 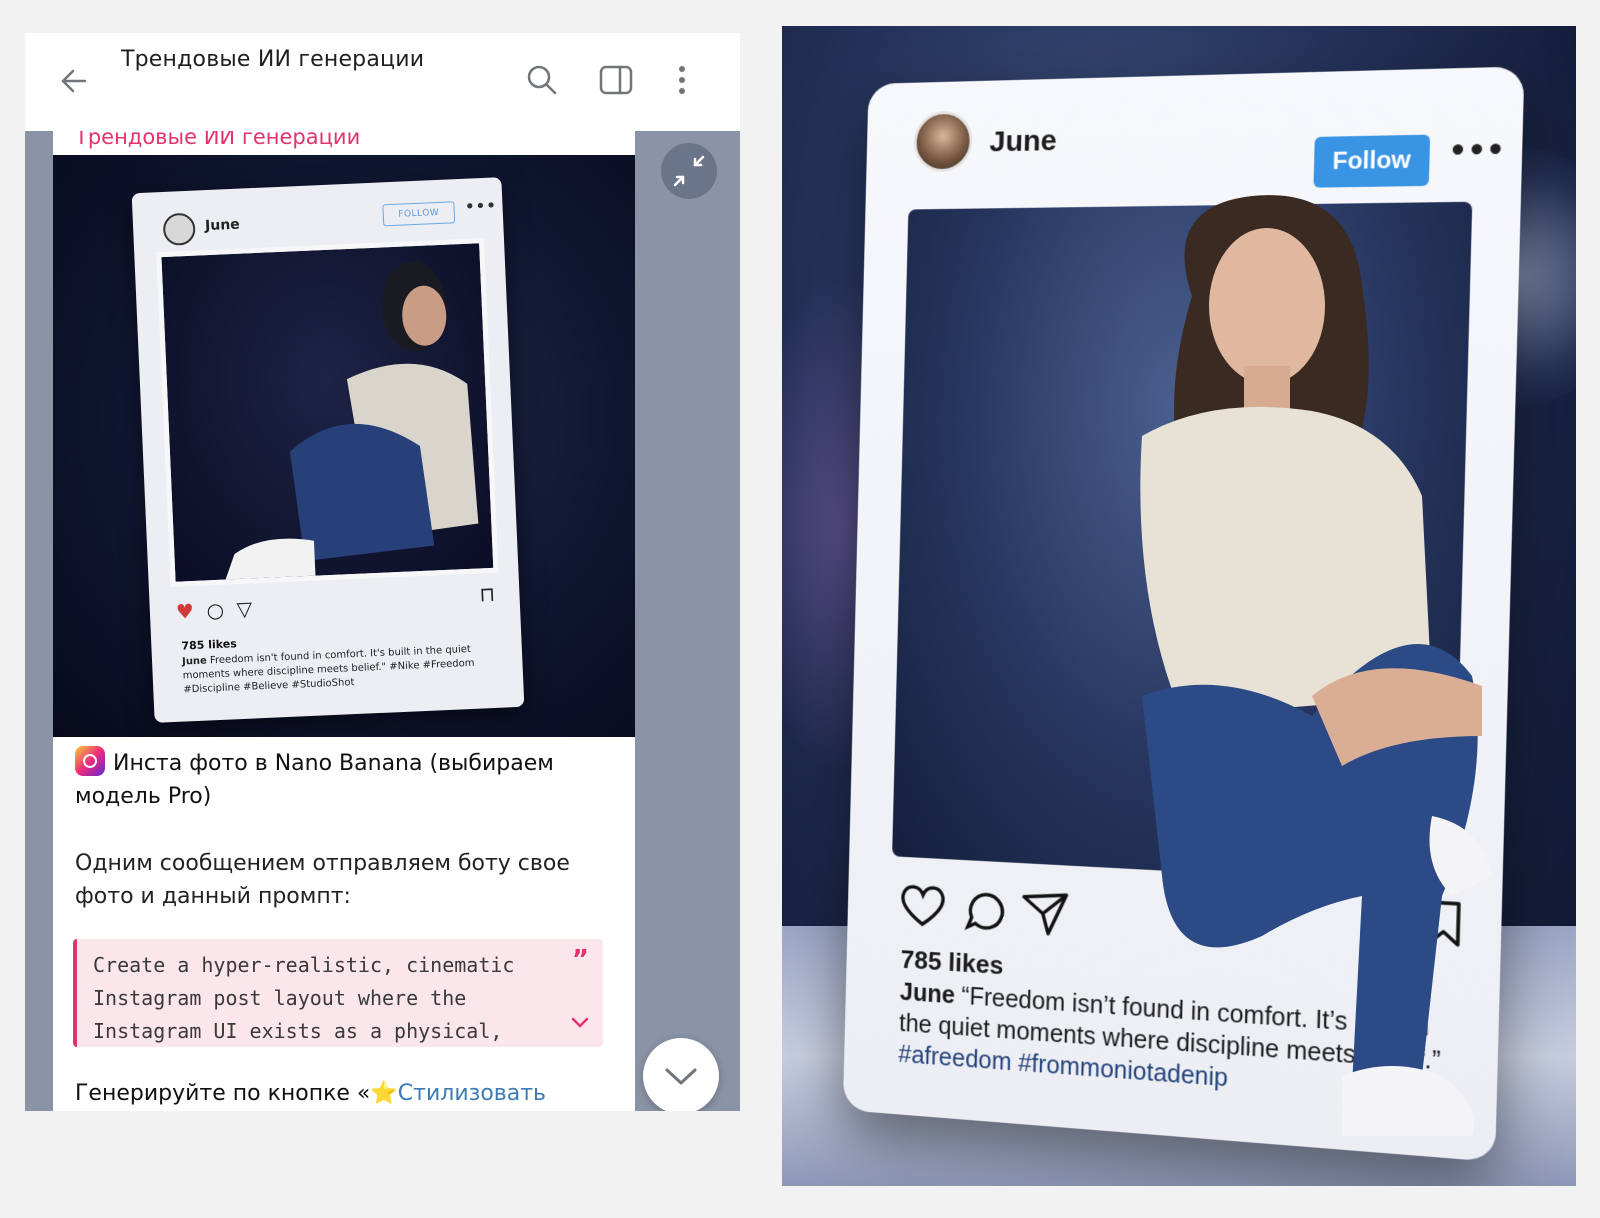 I want to click on comment-icon: ○, so click(x=215, y=610).